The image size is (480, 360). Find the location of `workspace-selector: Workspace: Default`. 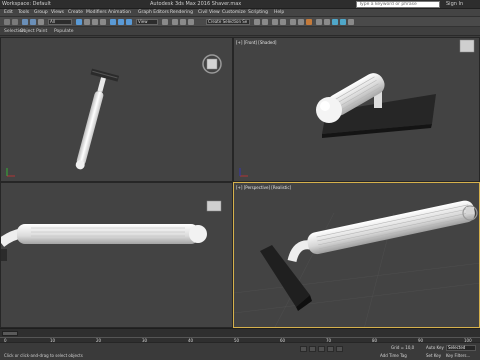

workspace-selector: Workspace: Default is located at coordinates (26, 4).